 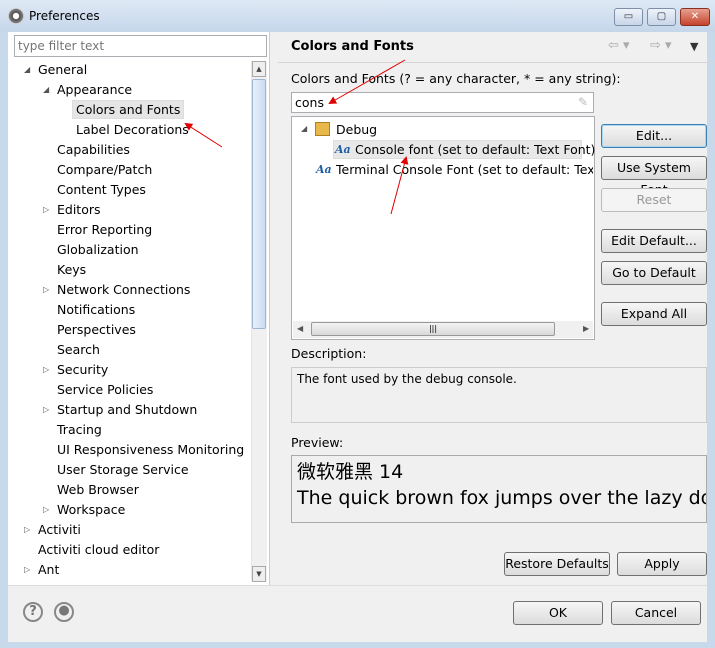 What do you see at coordinates (259, 574) in the screenshot?
I see `scroll-down-button: ▼` at bounding box center [259, 574].